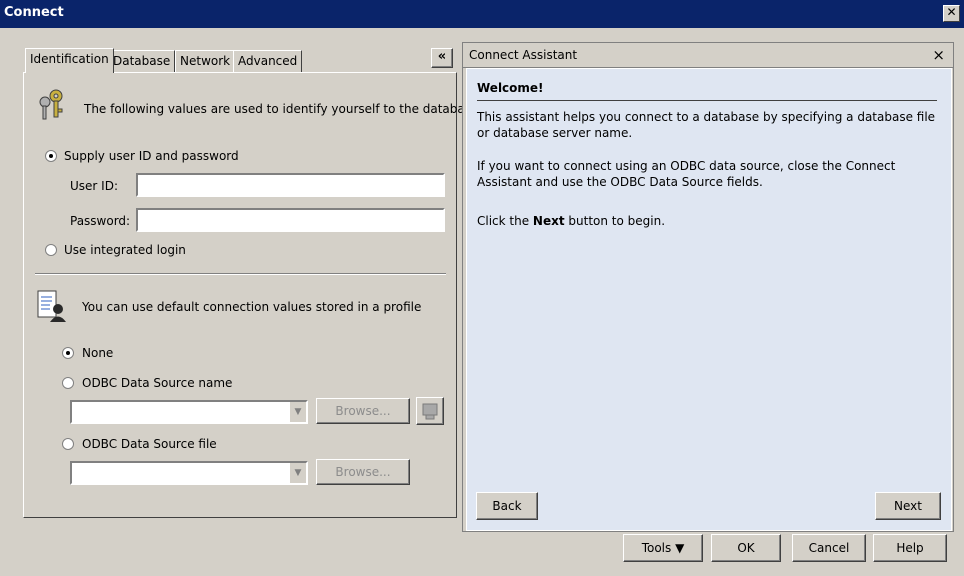 This screenshot has width=964, height=576. Describe the element at coordinates (142, 61) in the screenshot. I see `tab-database: Database` at that location.